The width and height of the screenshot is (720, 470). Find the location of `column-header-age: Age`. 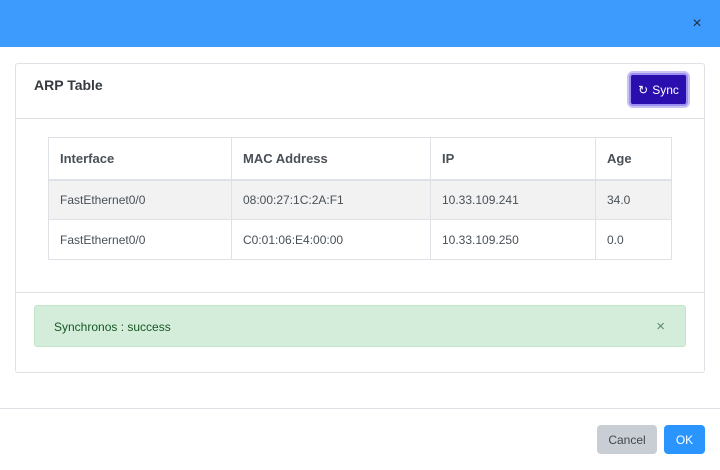

column-header-age: Age is located at coordinates (633, 159).